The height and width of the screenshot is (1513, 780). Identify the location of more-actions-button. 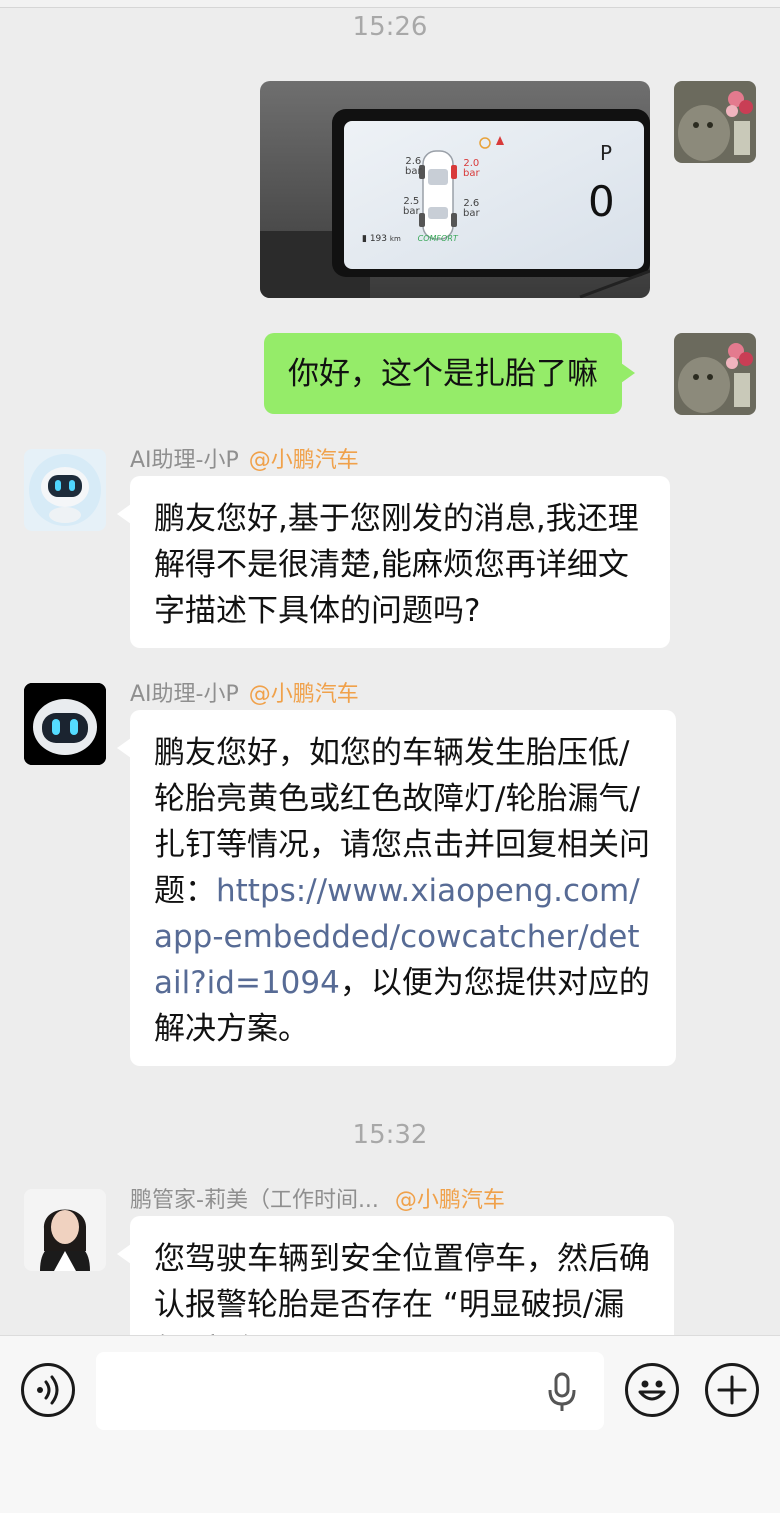
(732, 1390).